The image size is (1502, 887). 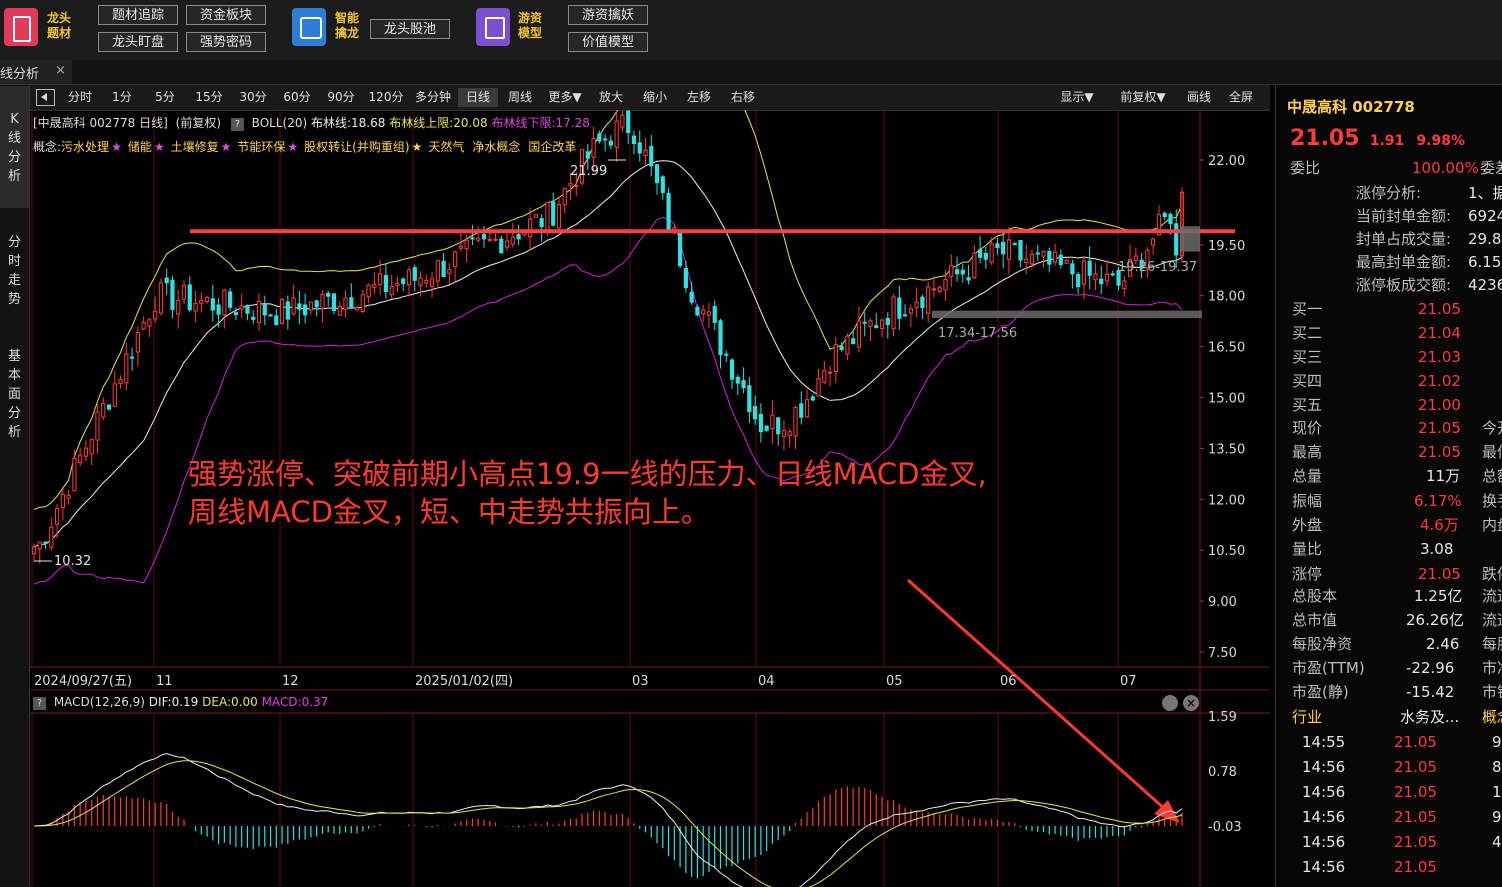 What do you see at coordinates (1485, 239) in the screenshot?
I see `limit-info-value: 29.83` at bounding box center [1485, 239].